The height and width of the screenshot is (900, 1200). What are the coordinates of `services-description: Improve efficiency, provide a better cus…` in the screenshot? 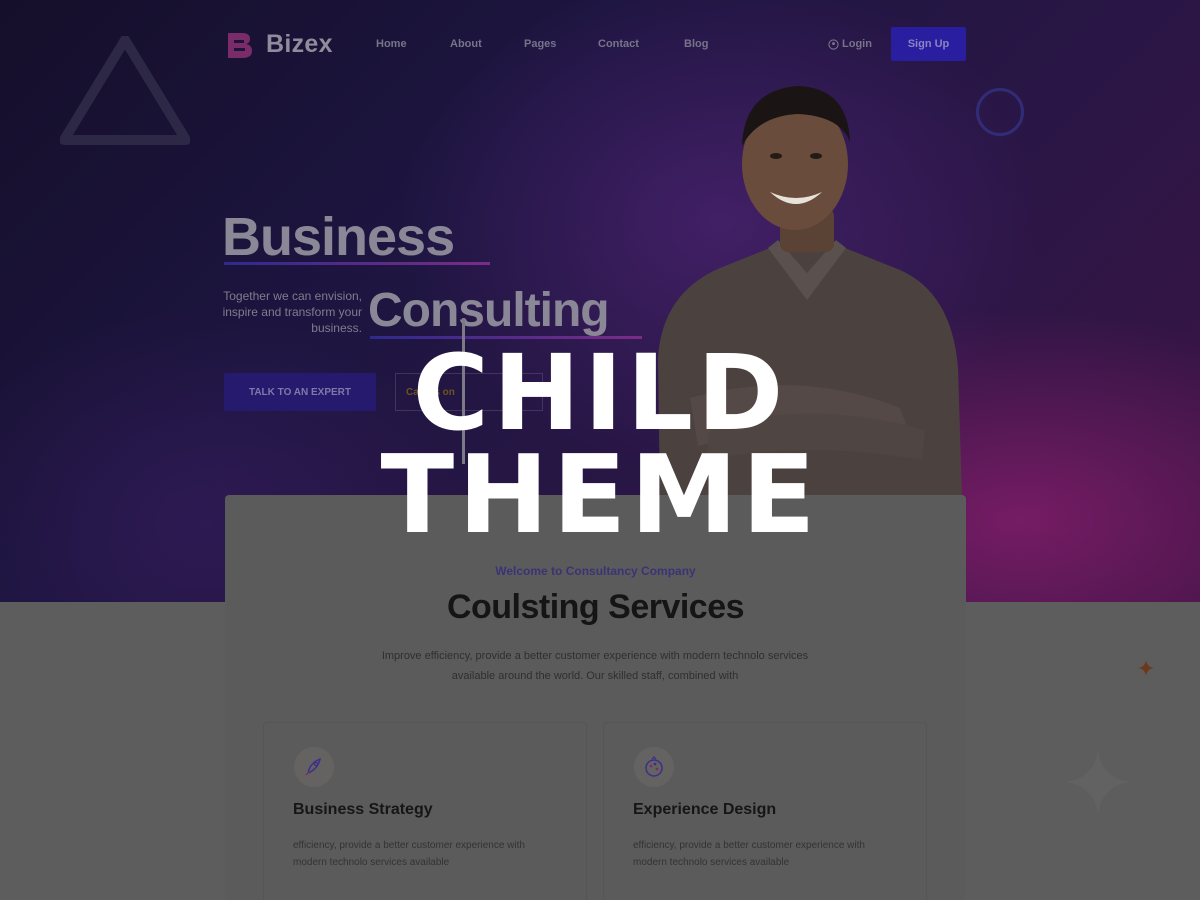 It's located at (595, 666).